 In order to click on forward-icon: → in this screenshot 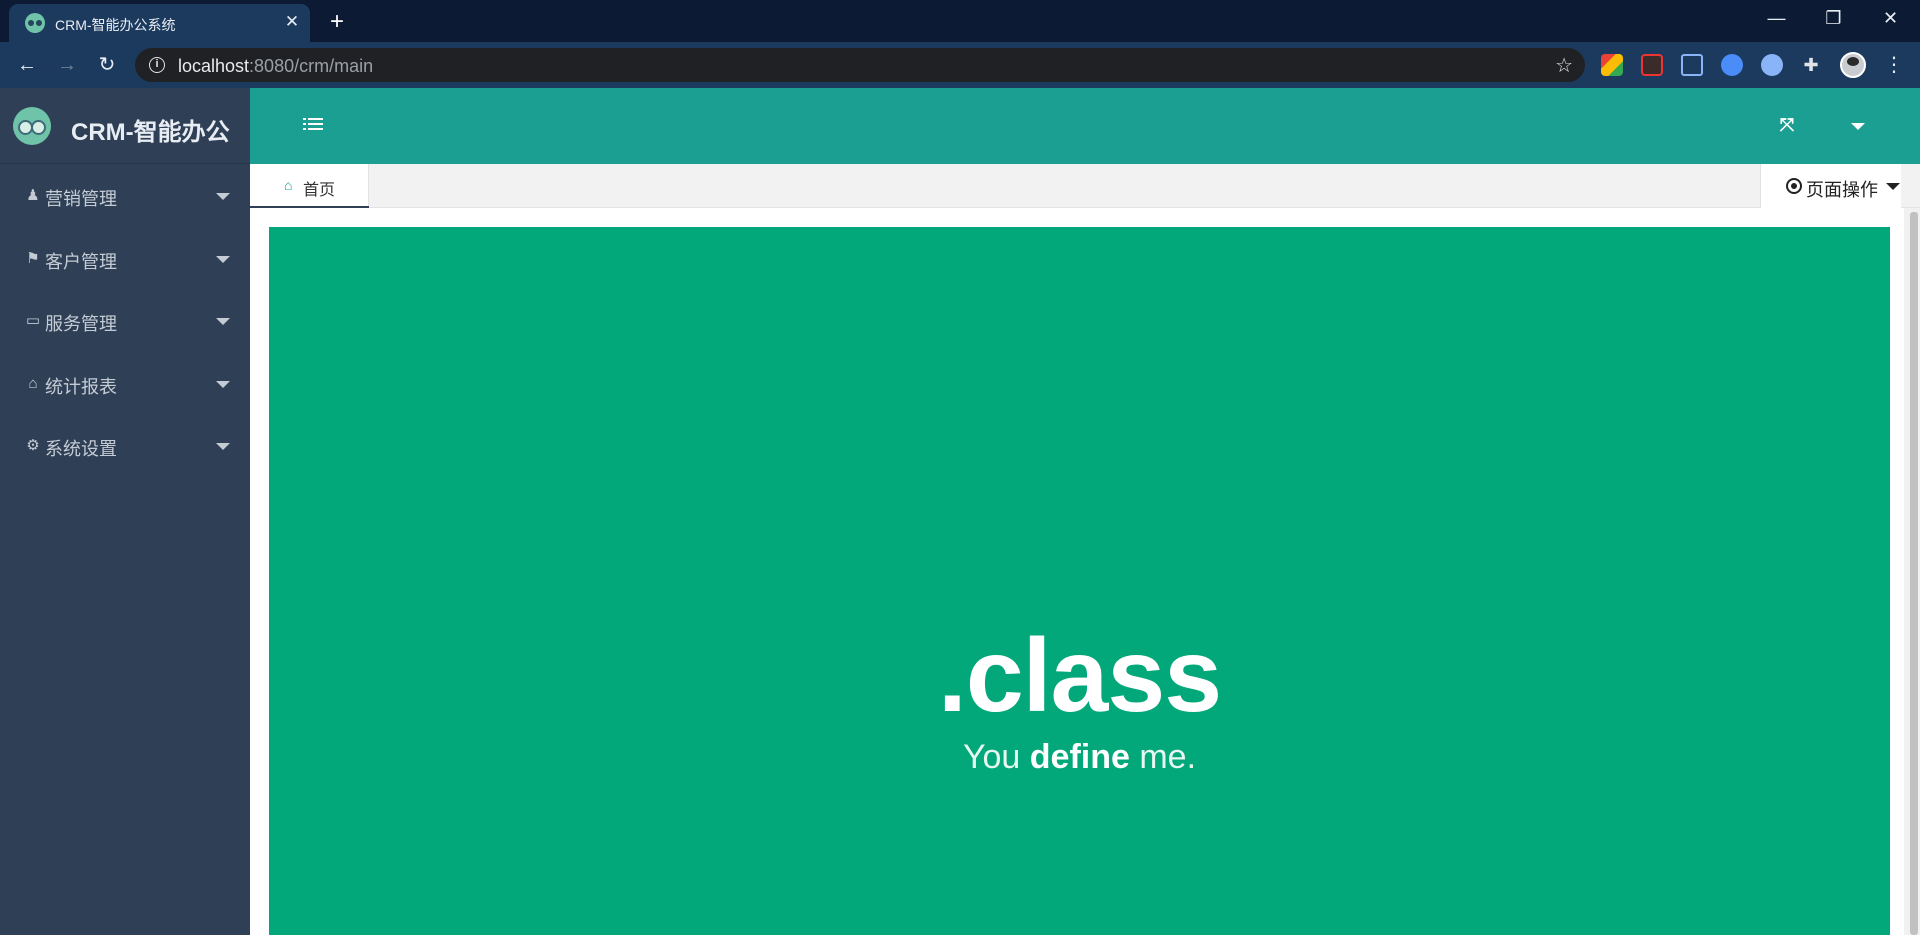, I will do `click(67, 65)`.